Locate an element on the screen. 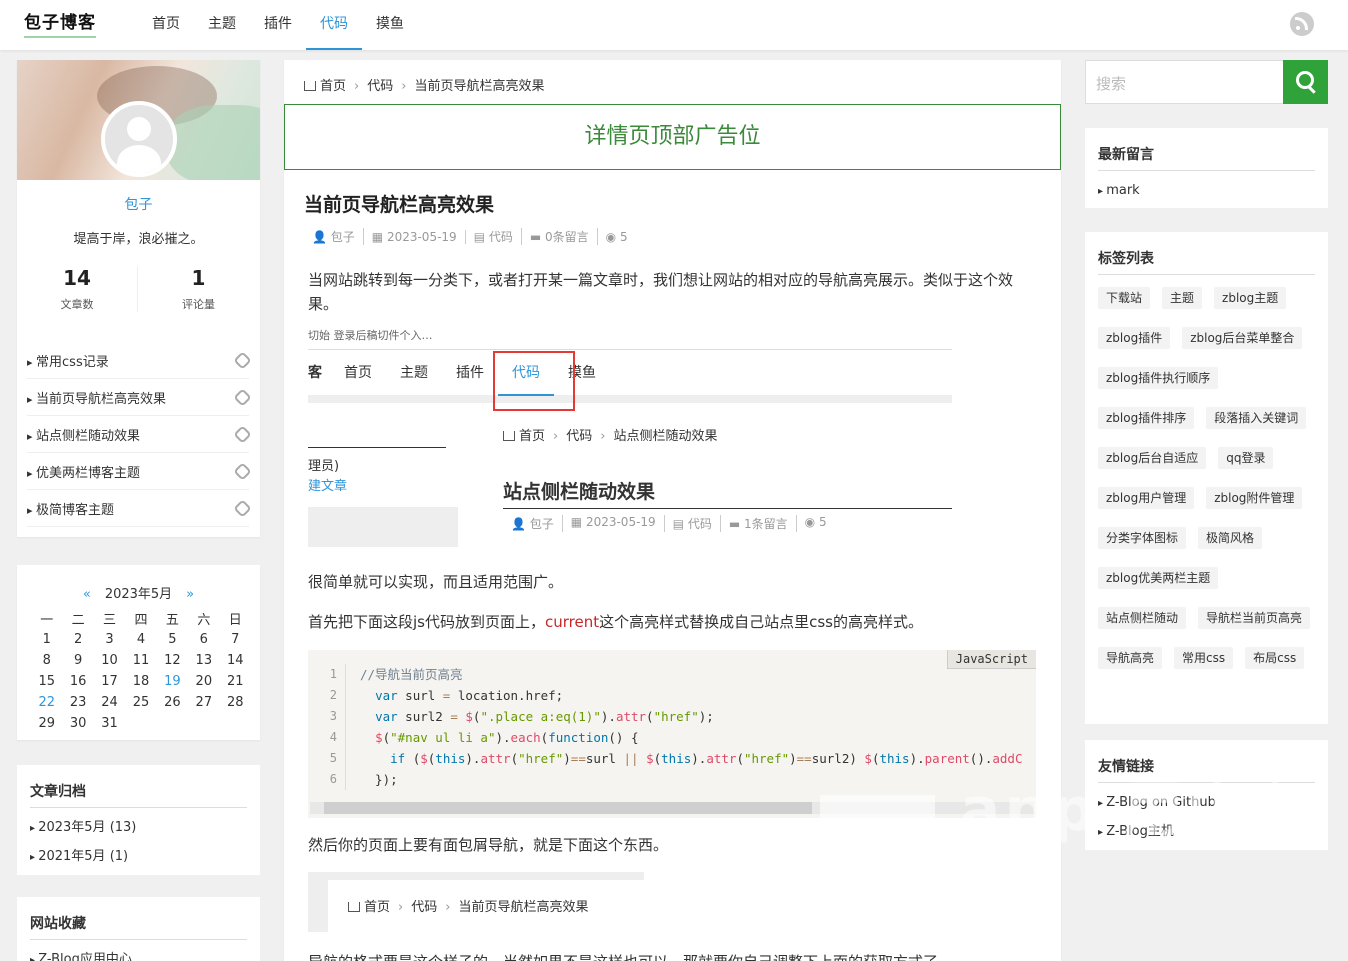  breadcrumb-home: 首页 is located at coordinates (333, 86).